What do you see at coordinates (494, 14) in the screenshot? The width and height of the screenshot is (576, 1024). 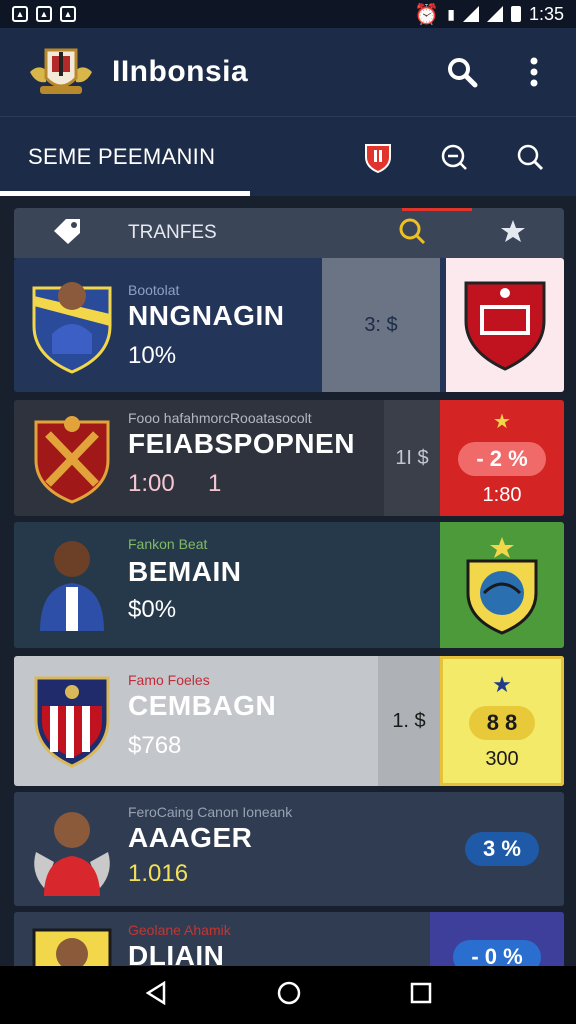 I see `signal-icon` at bounding box center [494, 14].